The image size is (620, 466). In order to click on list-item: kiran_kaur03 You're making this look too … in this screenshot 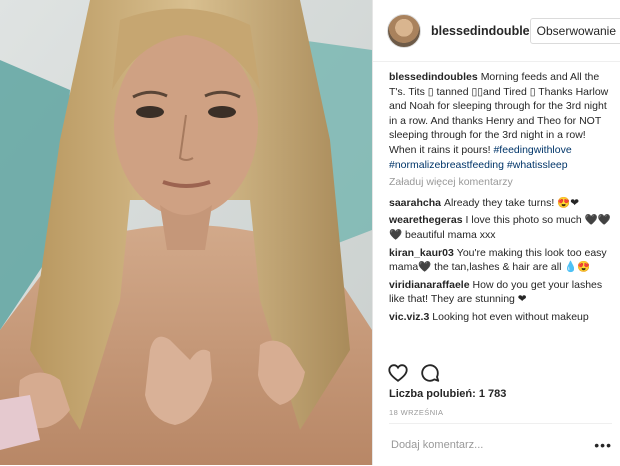, I will do `click(500, 260)`.